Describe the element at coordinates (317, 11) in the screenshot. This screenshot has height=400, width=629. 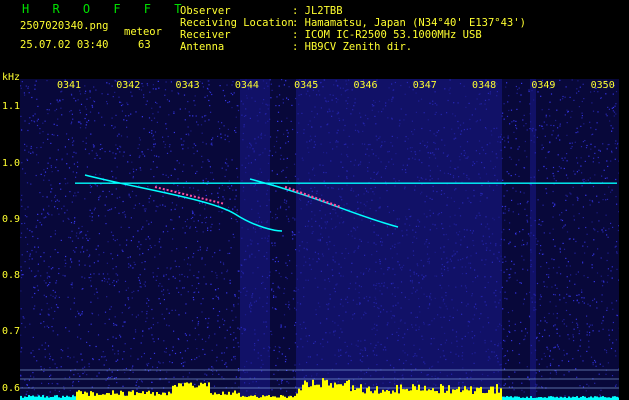
I see `value-observer: : JL2TBB` at that location.